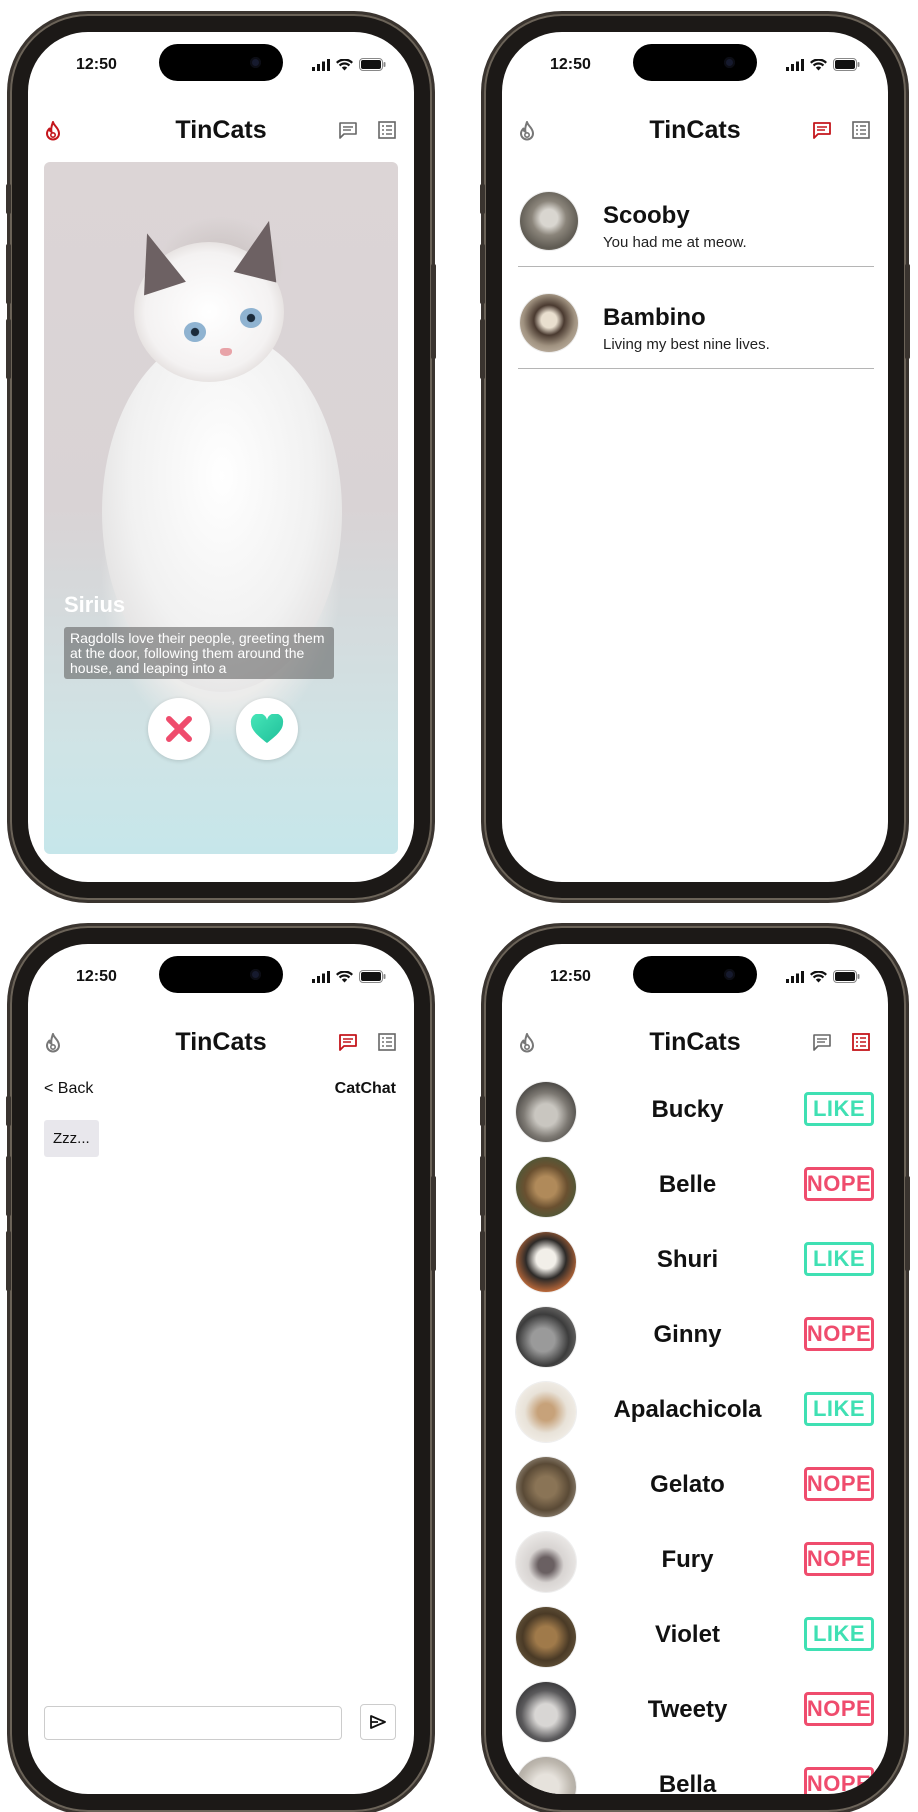 This screenshot has height=1812, width=918. What do you see at coordinates (687, 1484) in the screenshot?
I see `cat-name: Gelato` at bounding box center [687, 1484].